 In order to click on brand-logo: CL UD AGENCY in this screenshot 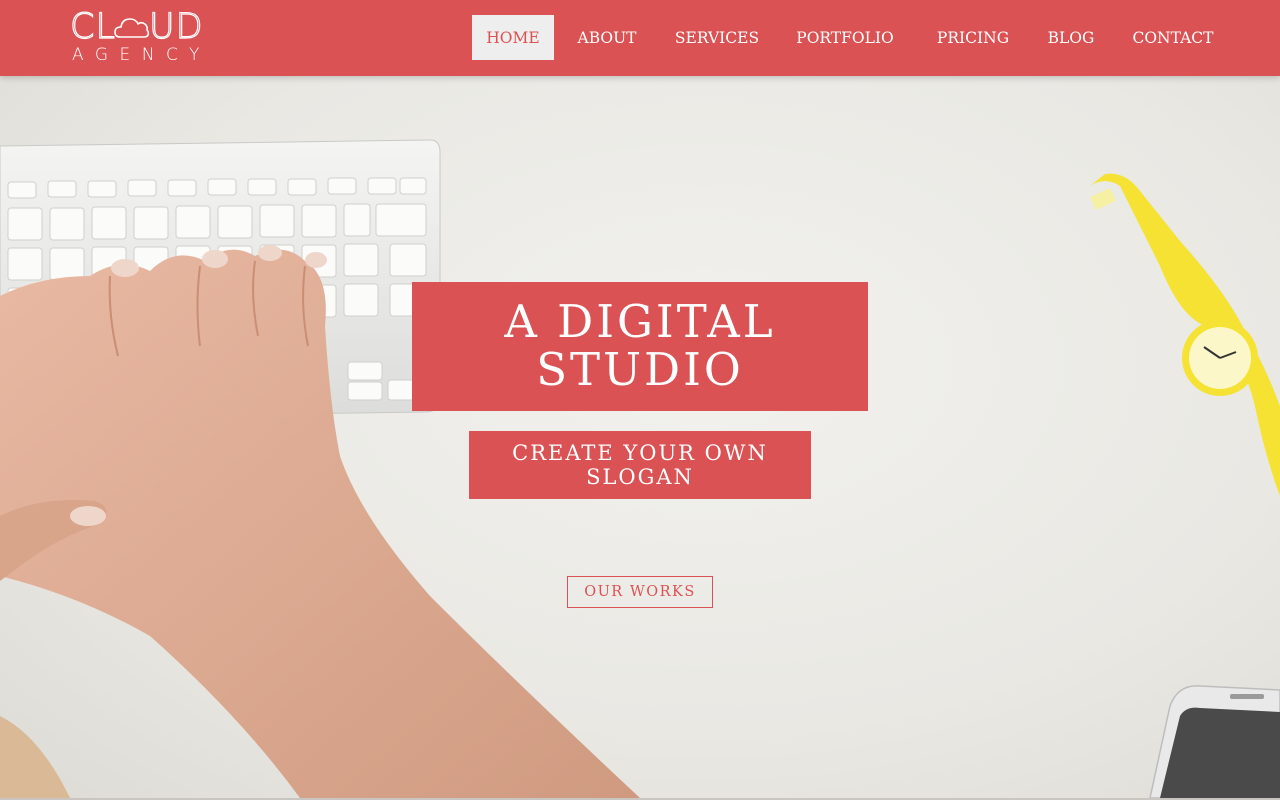, I will do `click(144, 36)`.